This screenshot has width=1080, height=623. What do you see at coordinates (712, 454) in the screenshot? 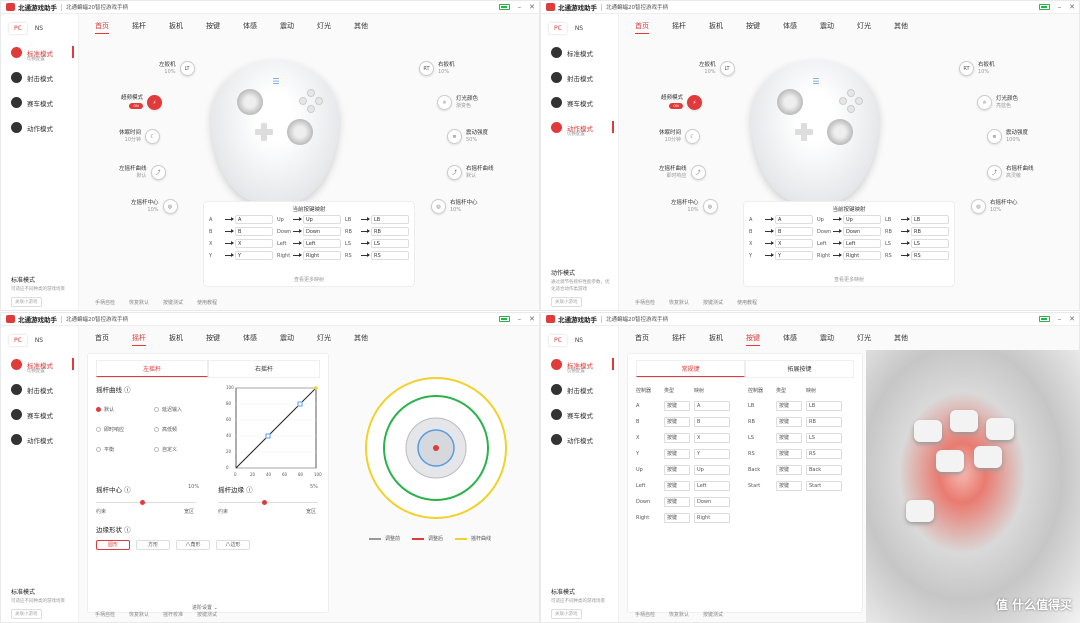
I see `key-mapping: Y` at bounding box center [712, 454].